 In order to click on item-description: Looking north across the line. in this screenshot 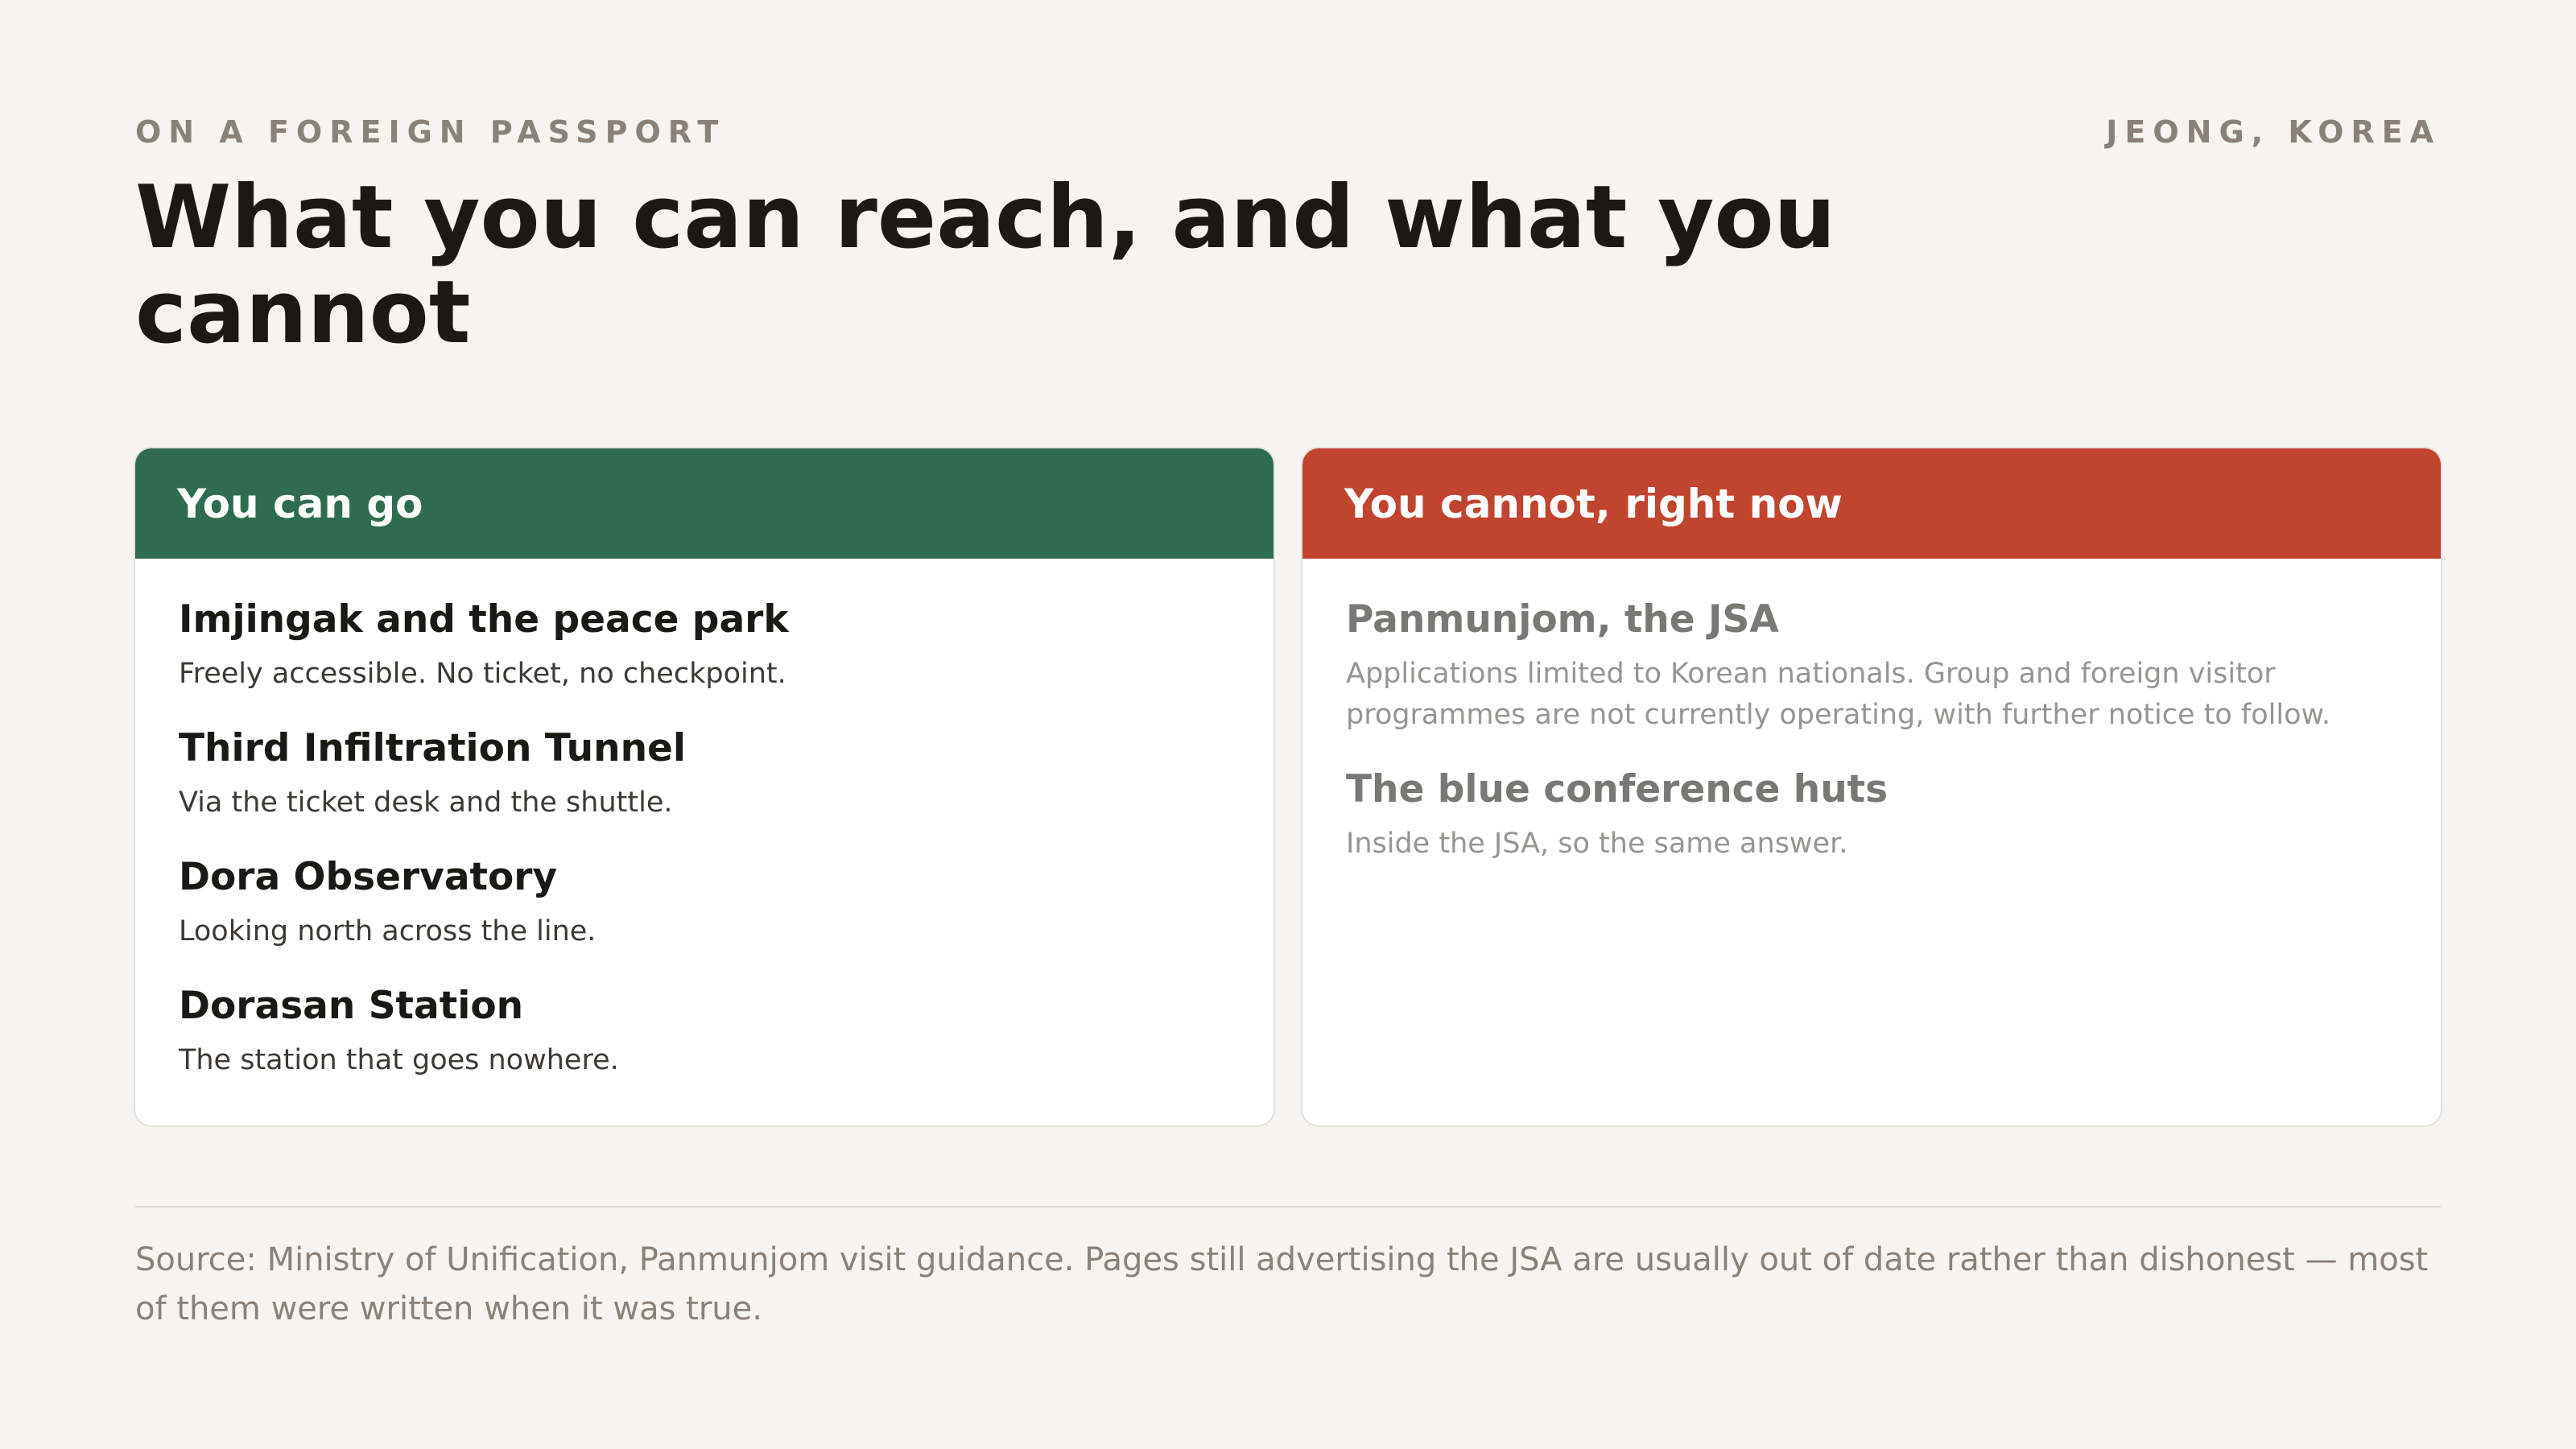, I will do `click(388, 931)`.